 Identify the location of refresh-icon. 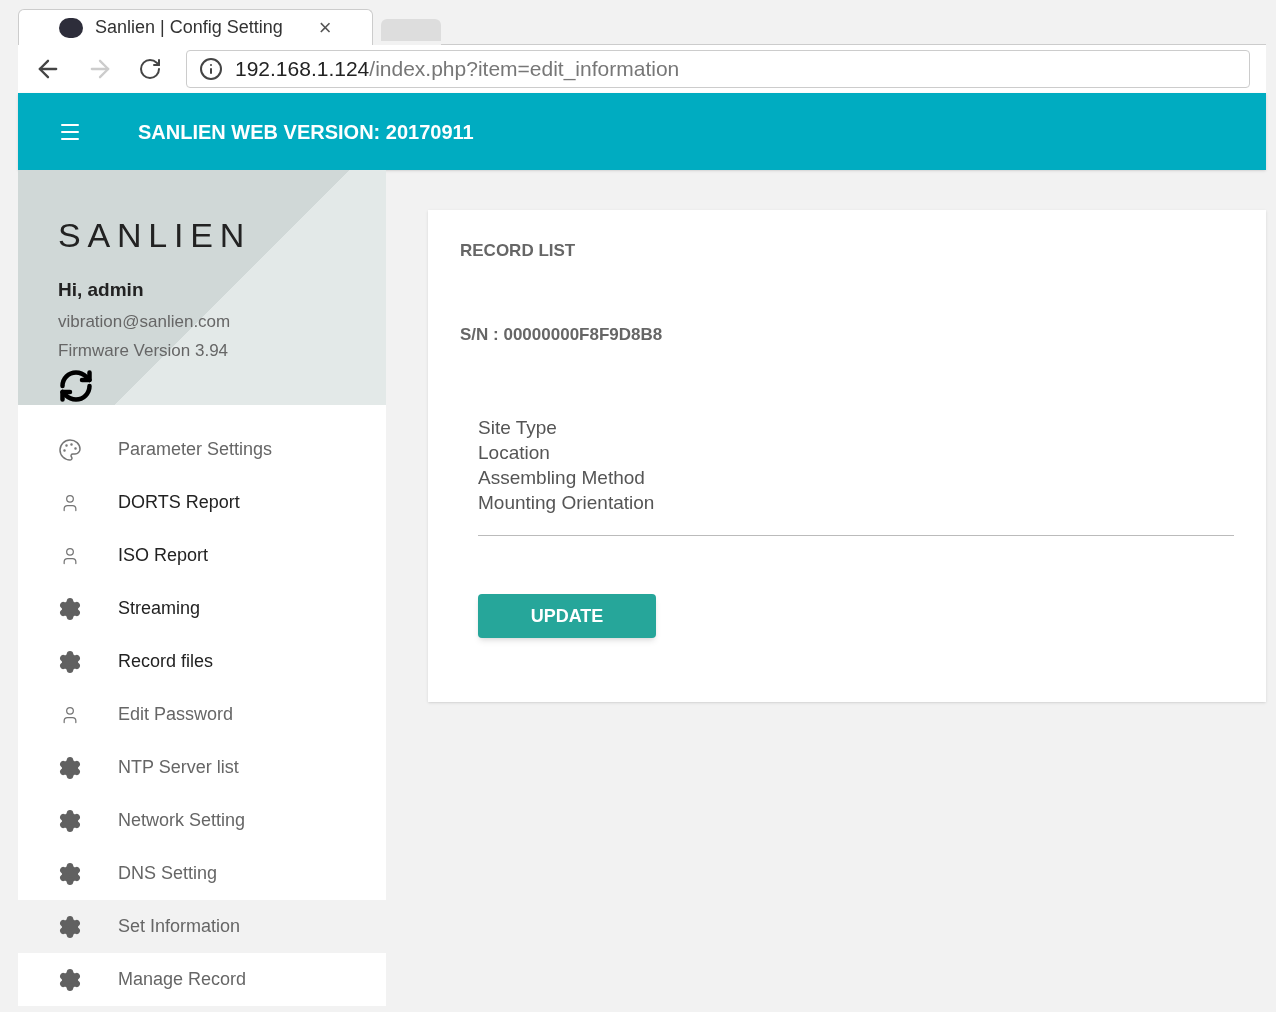
(76, 385).